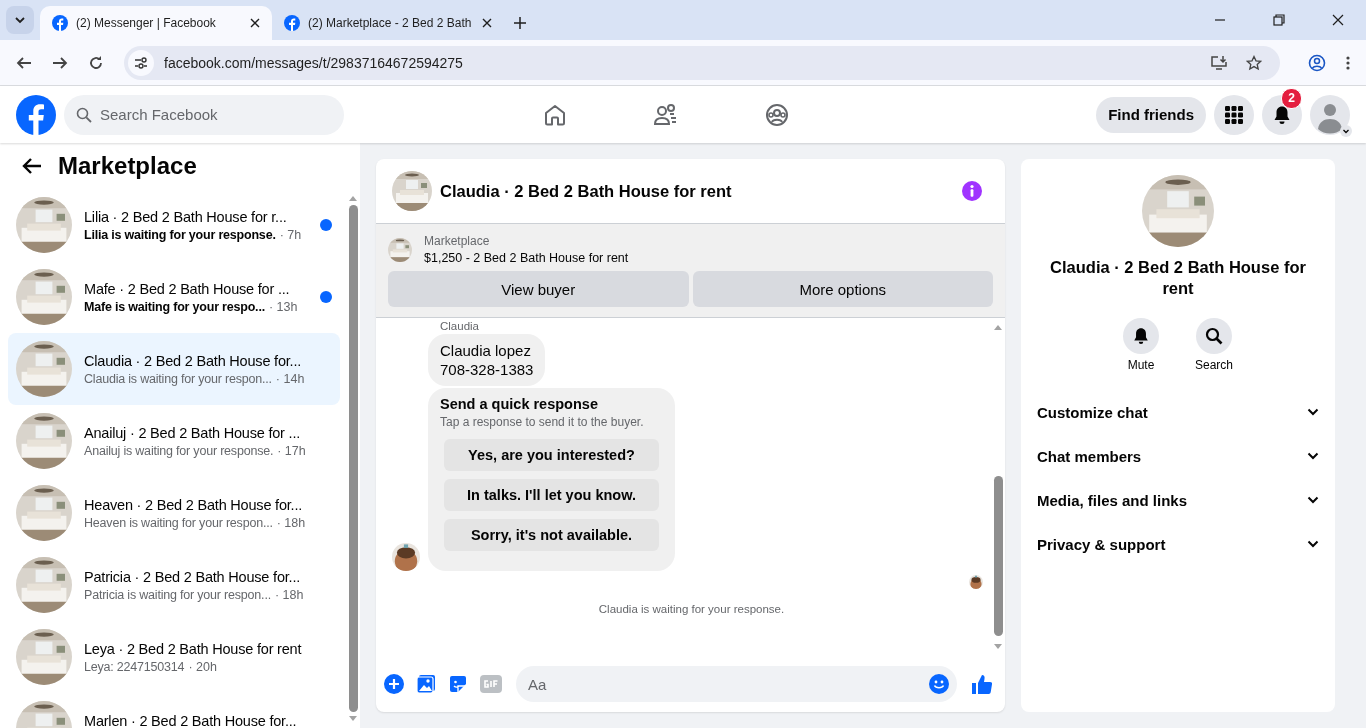  Describe the element at coordinates (290, 378) in the screenshot. I see `message-time: · 14h` at that location.